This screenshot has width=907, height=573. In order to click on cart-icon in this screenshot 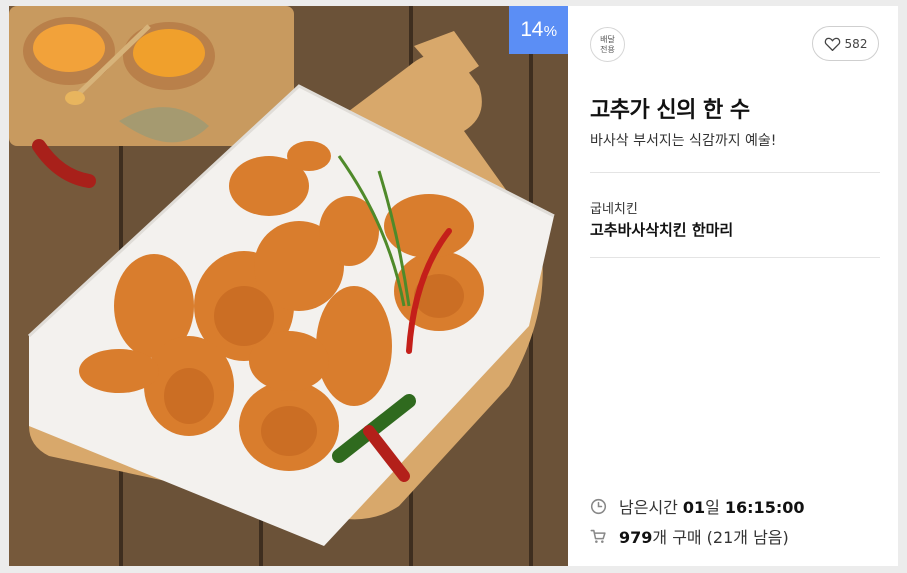, I will do `click(598, 536)`.